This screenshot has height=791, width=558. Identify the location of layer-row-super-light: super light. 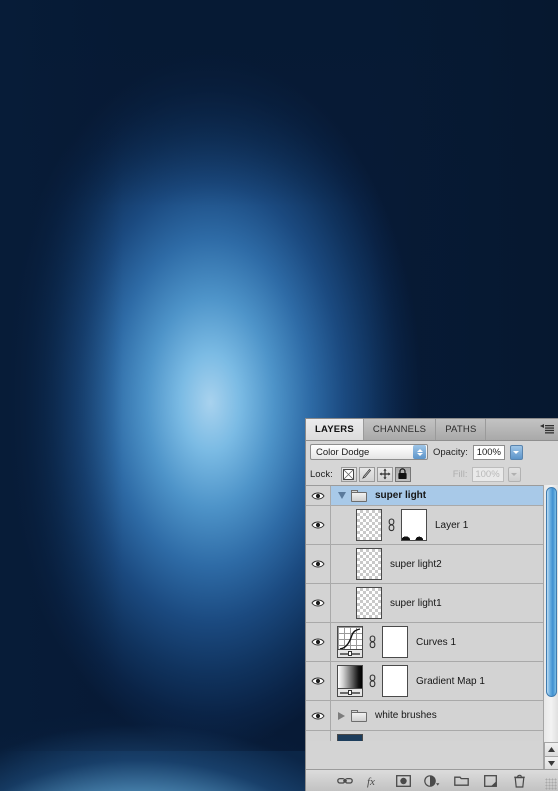
(432, 496).